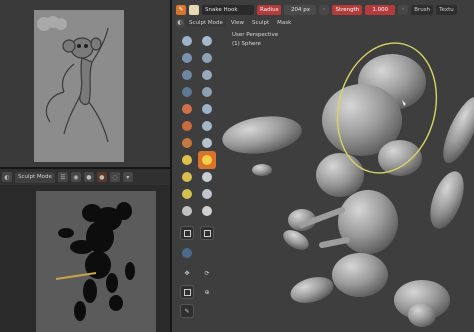  What do you see at coordinates (207, 177) in the screenshot?
I see `pose-tool` at bounding box center [207, 177].